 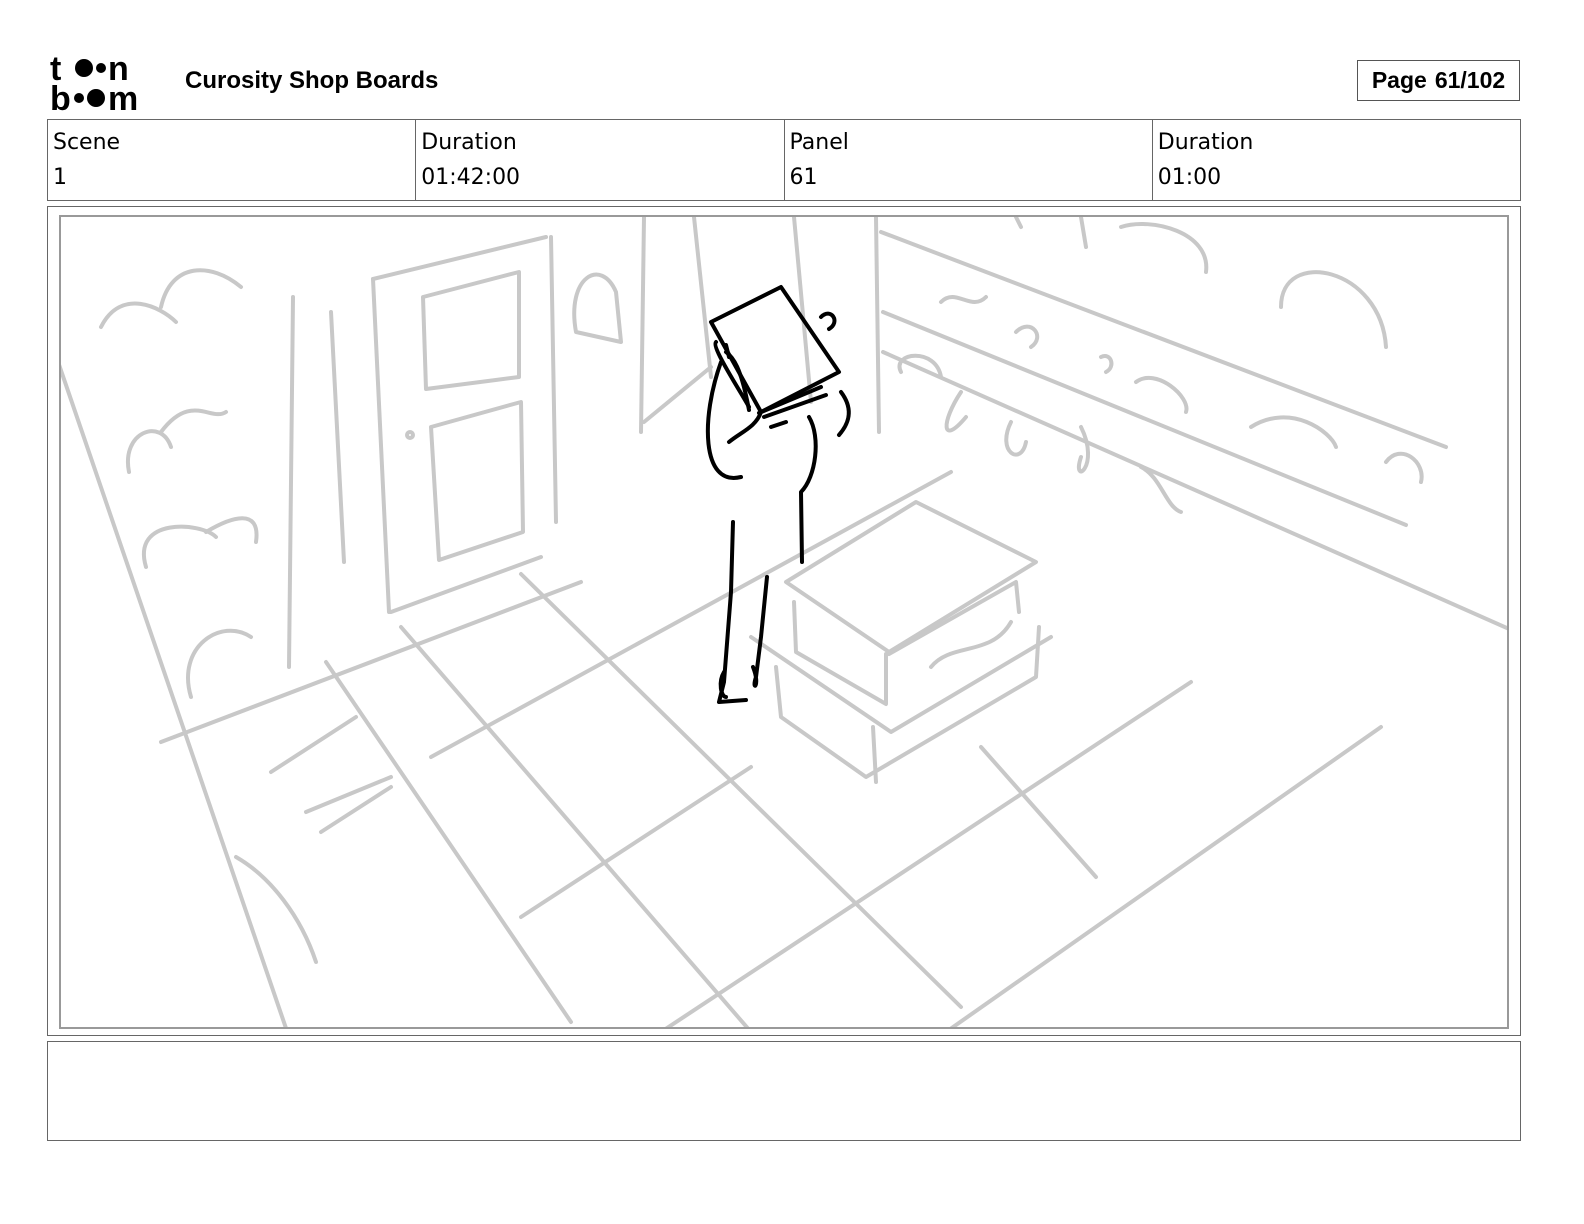 I want to click on panel-duration-label: Duration, so click(x=1205, y=142).